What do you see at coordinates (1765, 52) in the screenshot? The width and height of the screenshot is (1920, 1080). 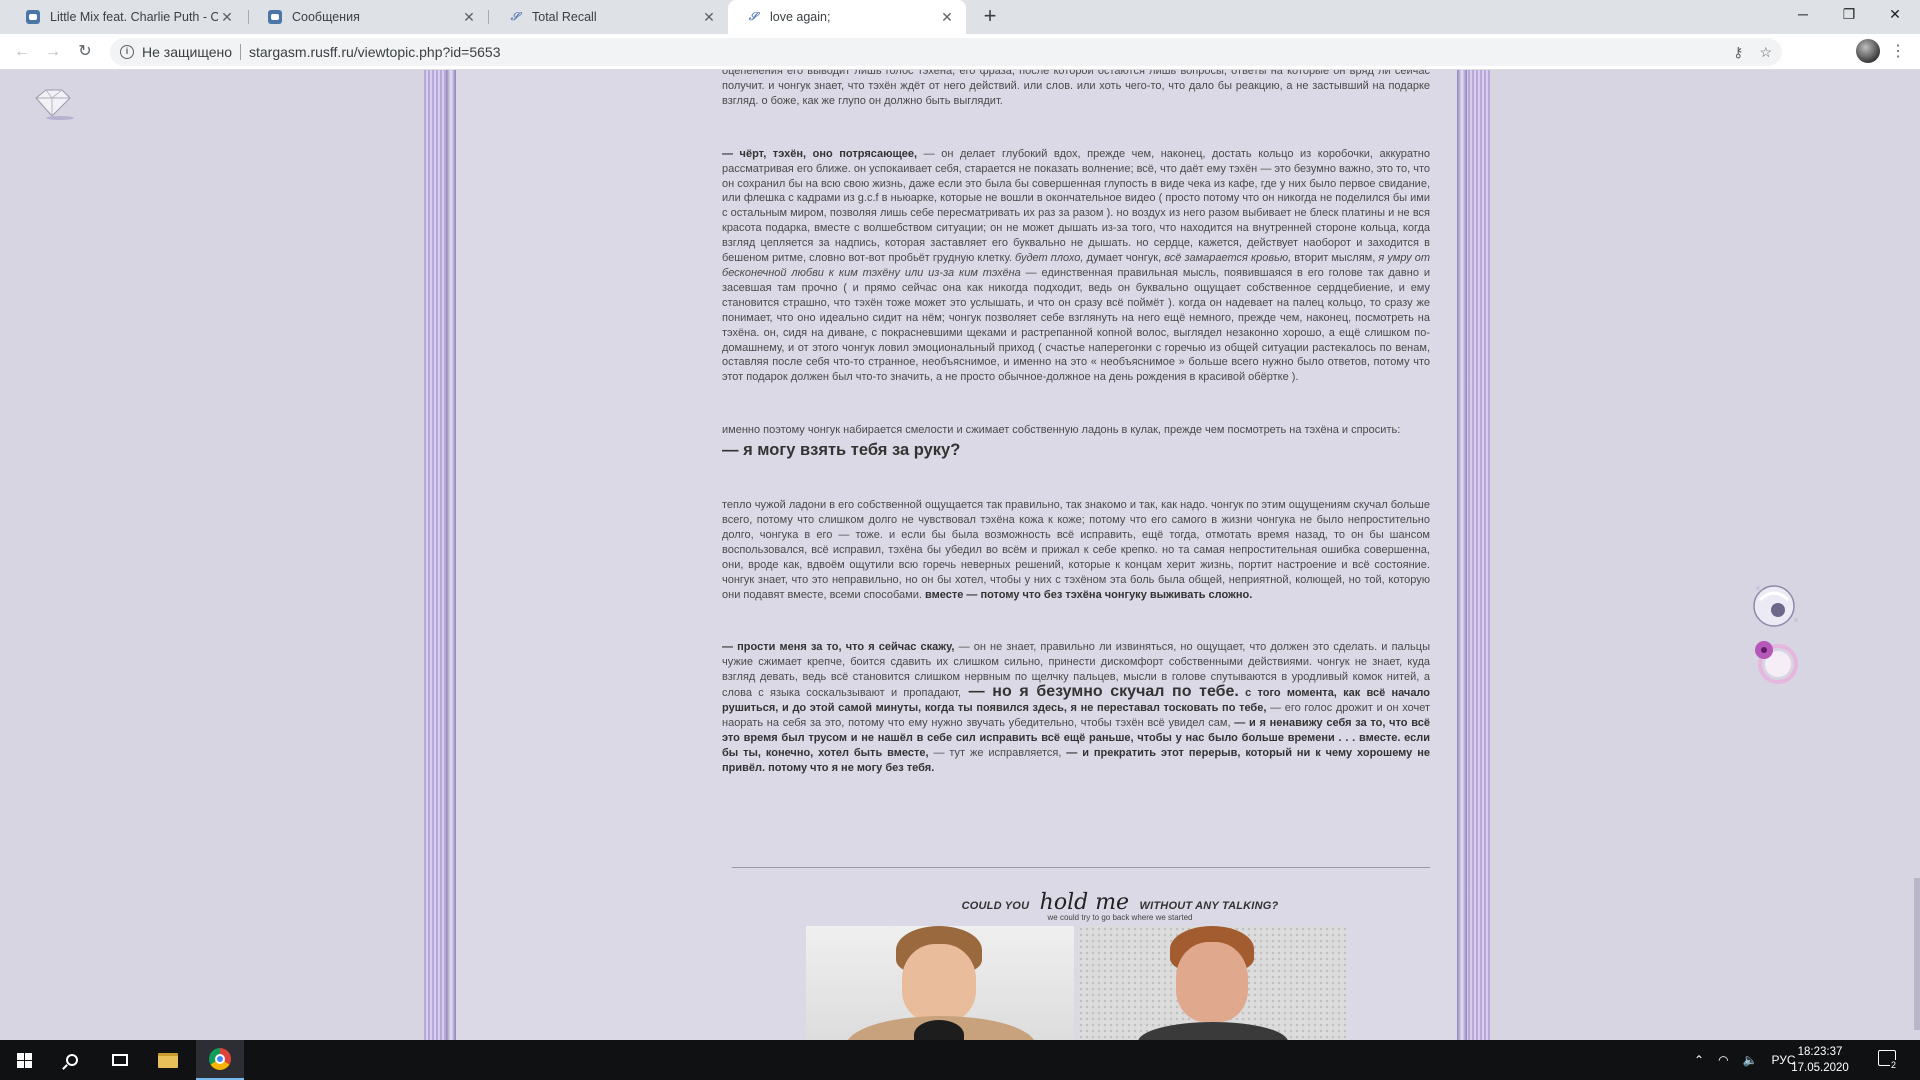 I see `star-icon: ☆` at bounding box center [1765, 52].